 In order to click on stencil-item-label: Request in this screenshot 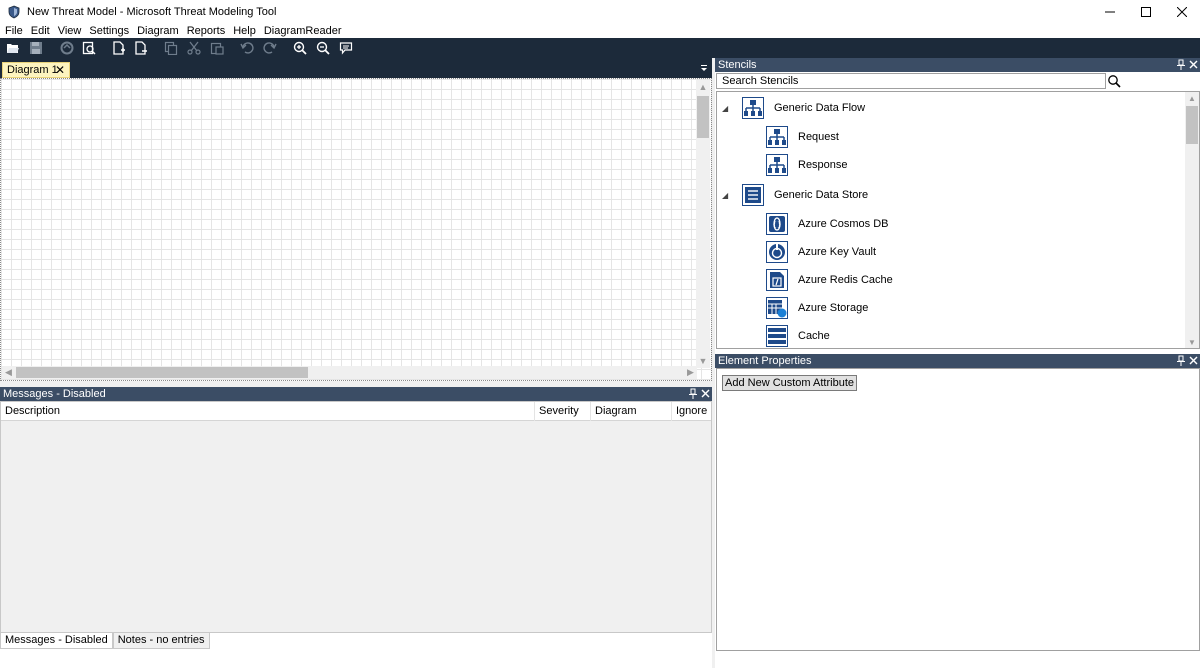, I will do `click(818, 137)`.